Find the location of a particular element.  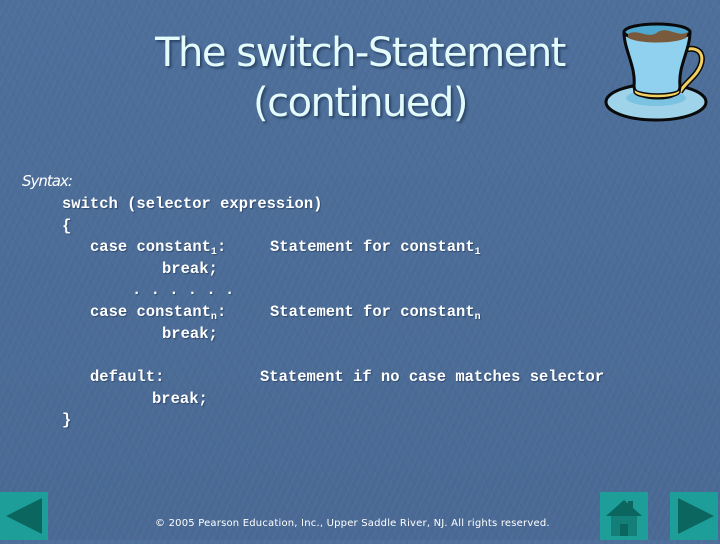

next-slide-button is located at coordinates (694, 516).